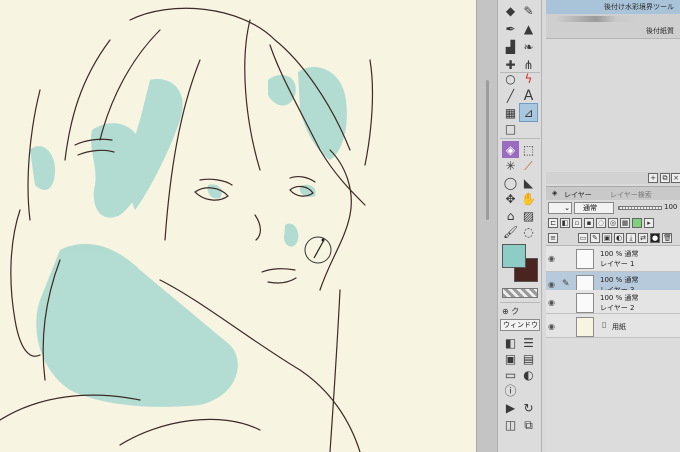  Describe the element at coordinates (619, 238) in the screenshot. I see `mask-add-icon: ◐` at that location.